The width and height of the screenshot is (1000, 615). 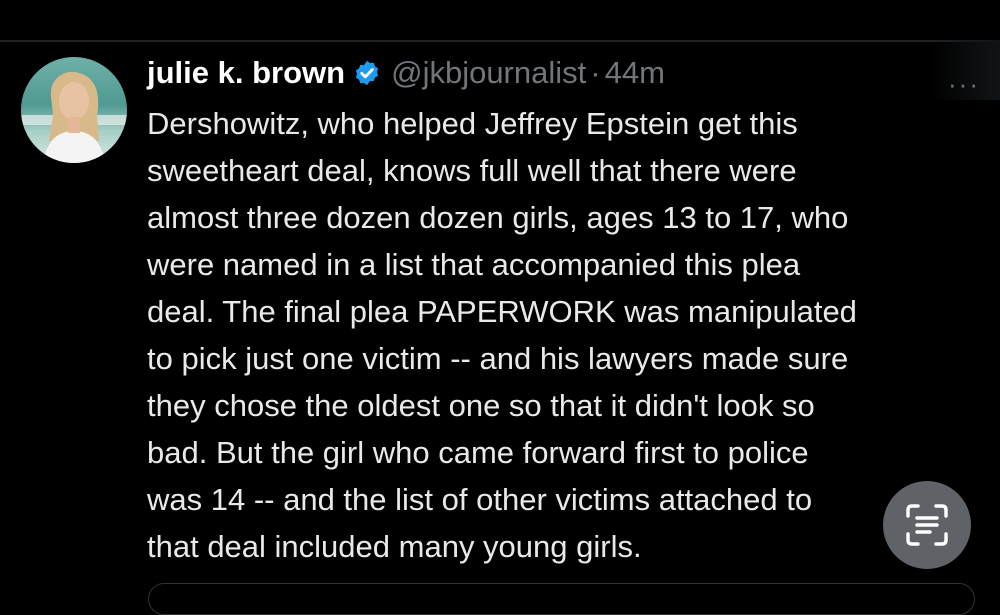 I want to click on quoted-card-edge, so click(x=561, y=599).